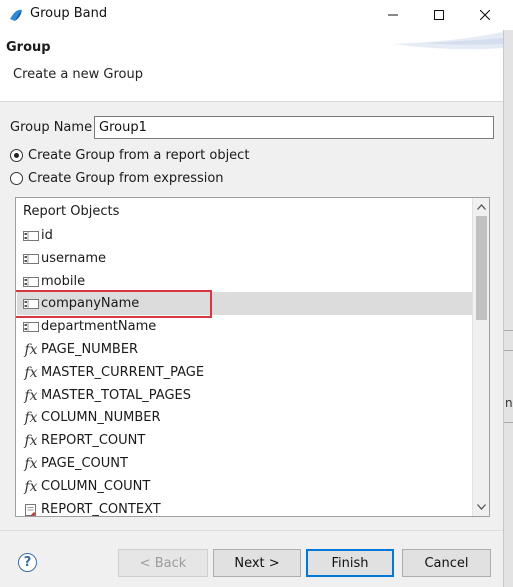 The width and height of the screenshot is (513, 587). Describe the element at coordinates (480, 357) in the screenshot. I see `list-vertical-scrollbar` at that location.